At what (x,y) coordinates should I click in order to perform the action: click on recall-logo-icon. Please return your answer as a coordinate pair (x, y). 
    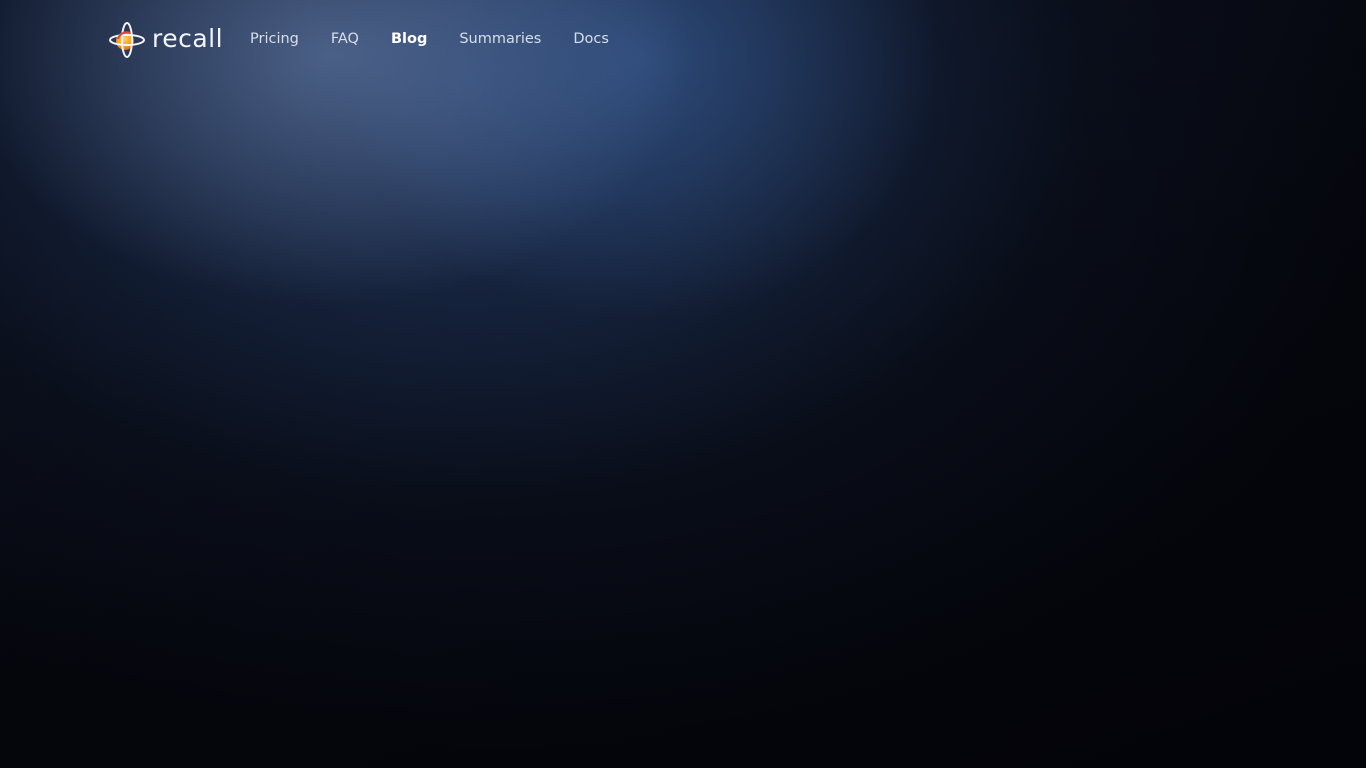
    Looking at the image, I should click on (127, 40).